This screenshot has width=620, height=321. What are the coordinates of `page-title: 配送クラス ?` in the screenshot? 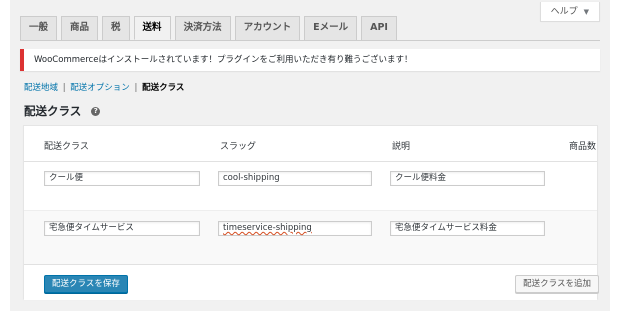 It's located at (62, 111).